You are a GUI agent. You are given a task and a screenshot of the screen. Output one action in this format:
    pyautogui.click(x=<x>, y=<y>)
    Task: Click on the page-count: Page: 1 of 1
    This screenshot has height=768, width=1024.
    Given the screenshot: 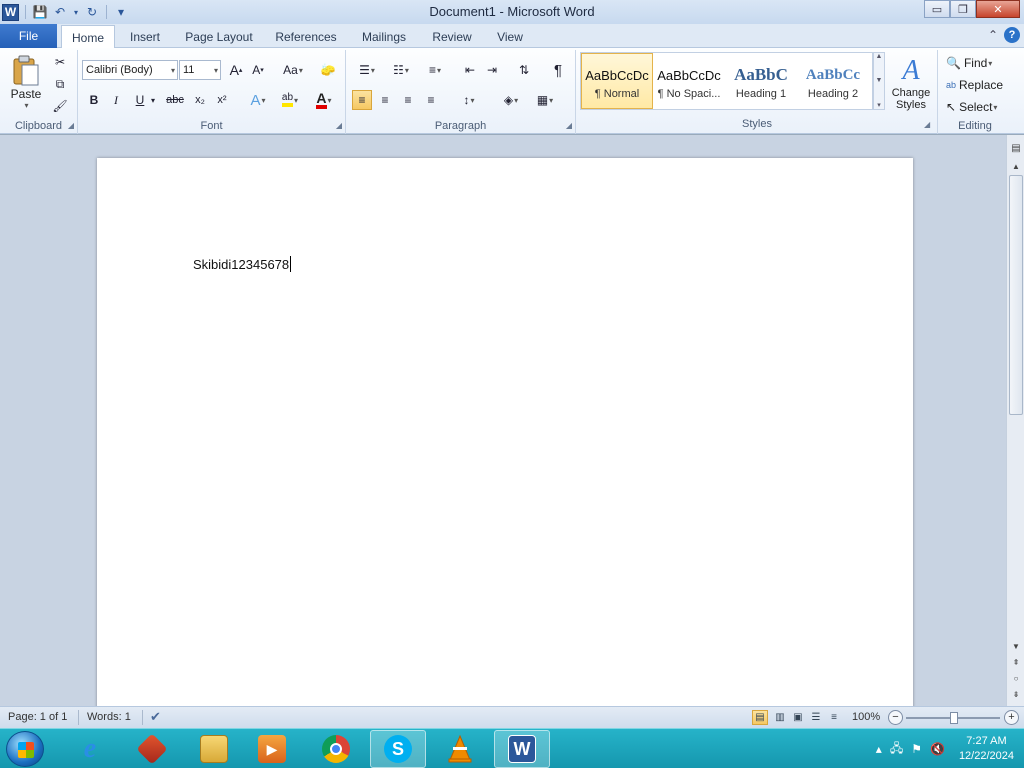 What is the action you would take?
    pyautogui.click(x=37, y=717)
    